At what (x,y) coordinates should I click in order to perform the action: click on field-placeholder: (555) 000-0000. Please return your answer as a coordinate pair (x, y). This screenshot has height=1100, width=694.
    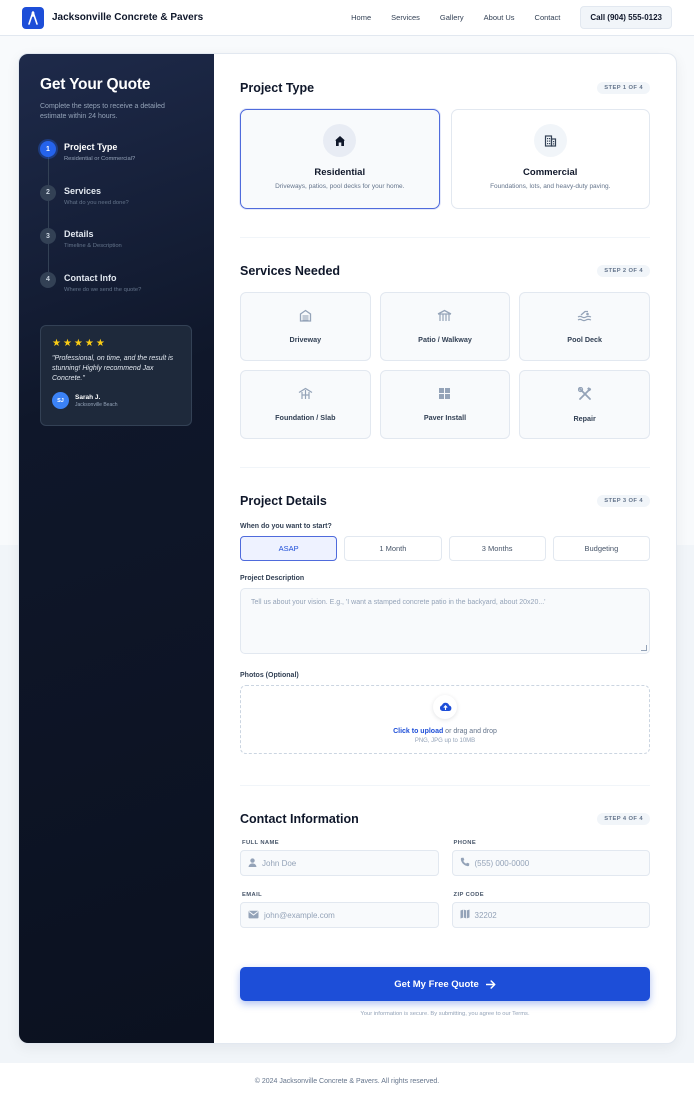
    Looking at the image, I should click on (502, 863).